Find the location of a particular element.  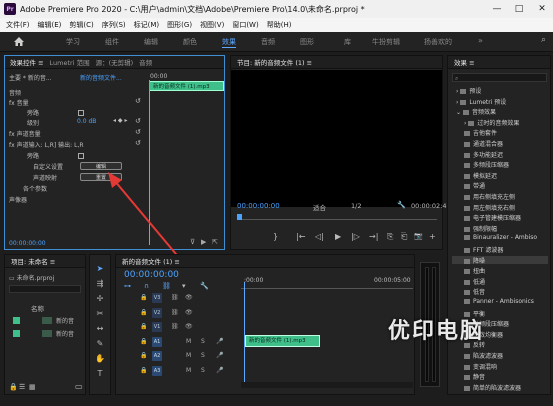

more-workspaces-icon: » is located at coordinates (480, 40).